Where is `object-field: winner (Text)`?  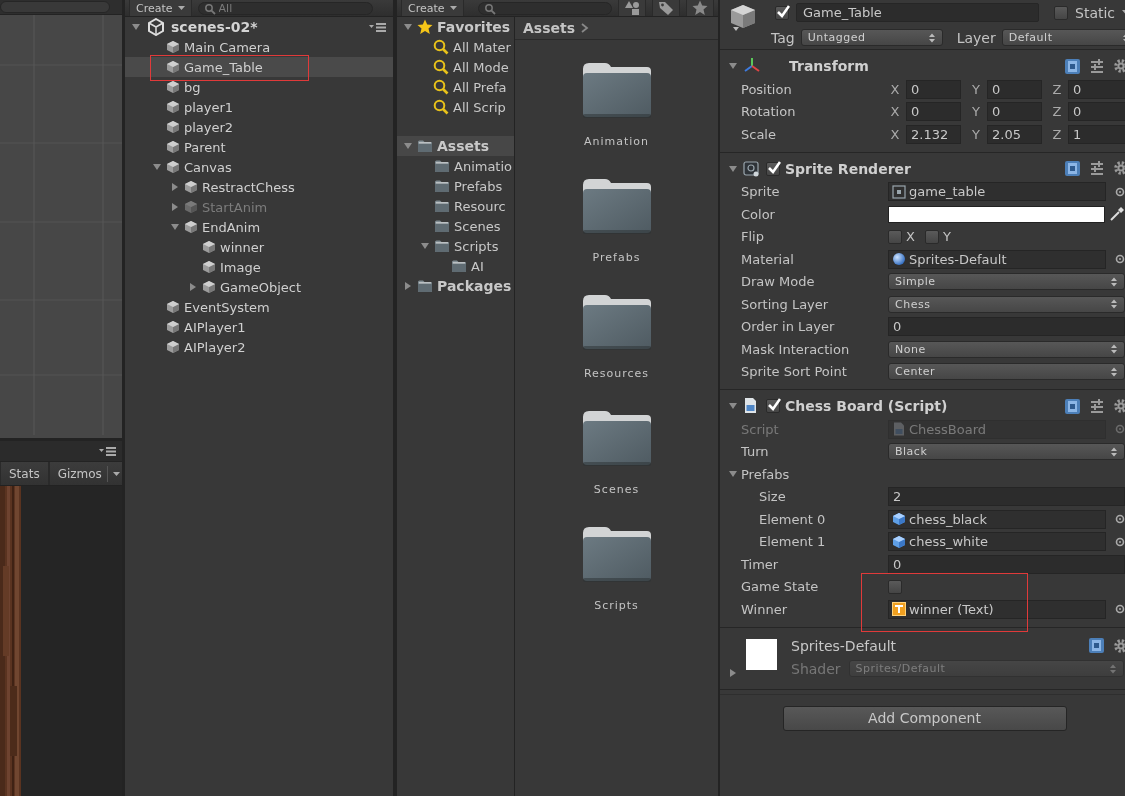 object-field: winner (Text) is located at coordinates (997, 609).